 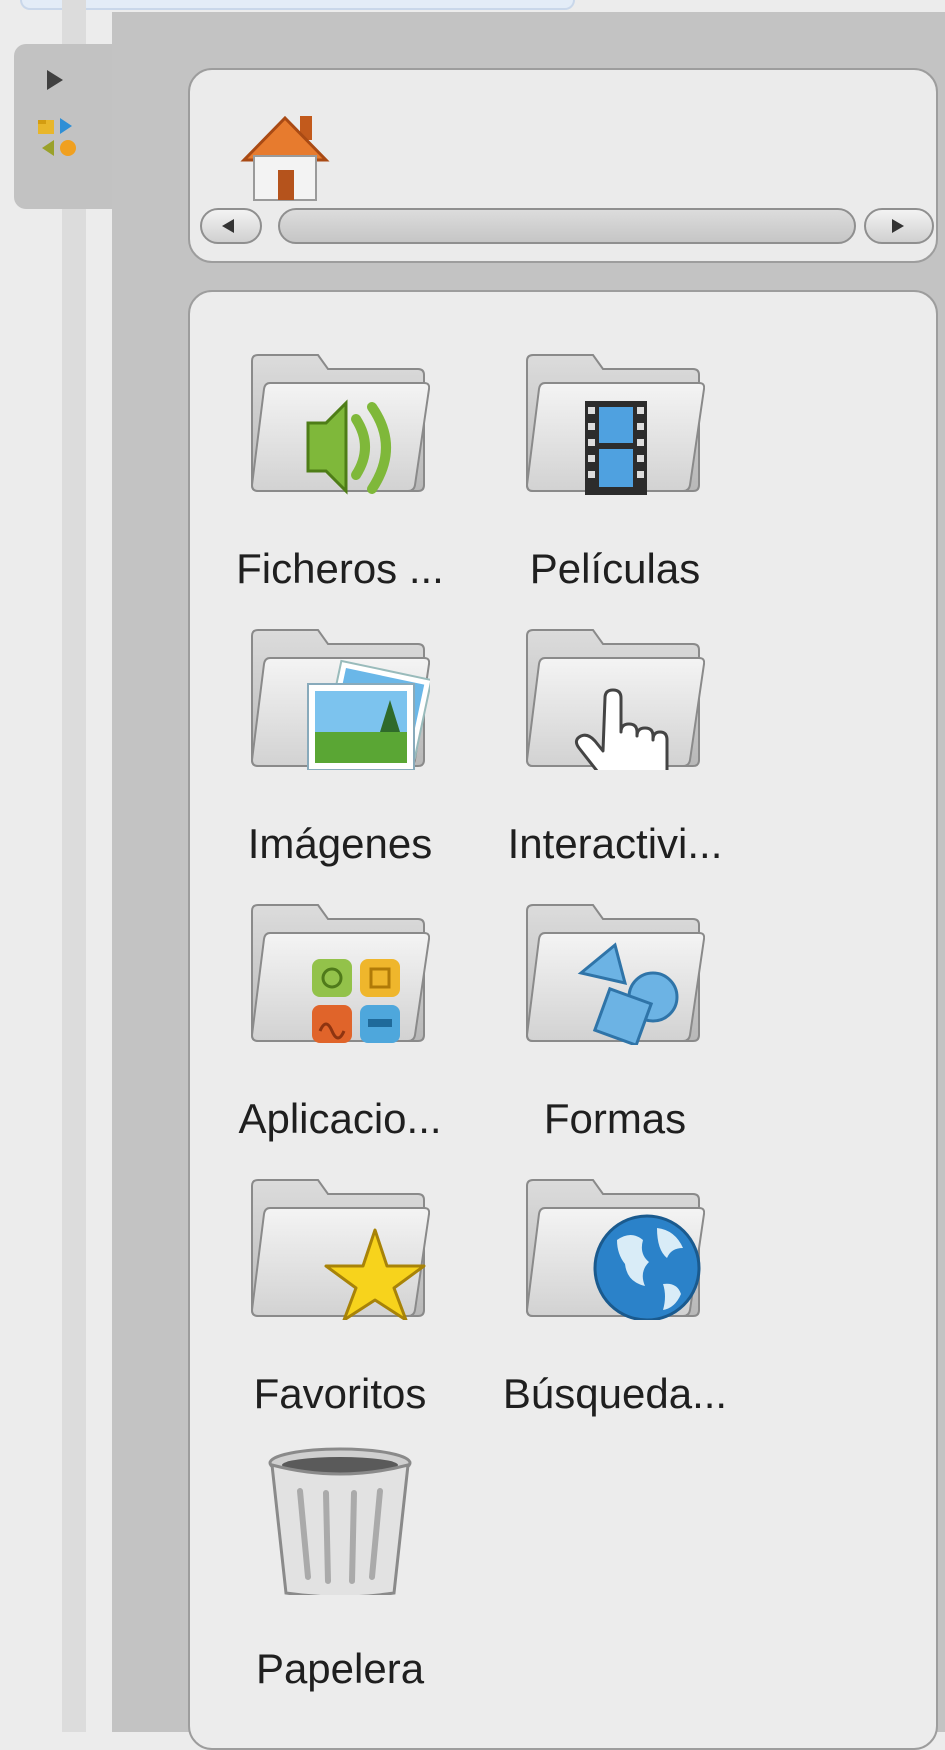 What do you see at coordinates (74, 866) in the screenshot?
I see `left-strip` at bounding box center [74, 866].